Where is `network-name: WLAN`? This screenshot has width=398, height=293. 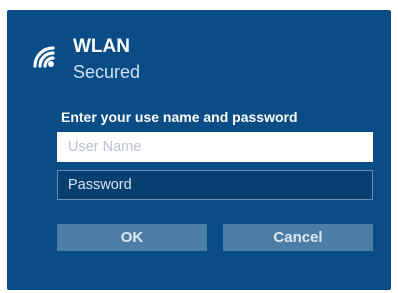
network-name: WLAN is located at coordinates (101, 46).